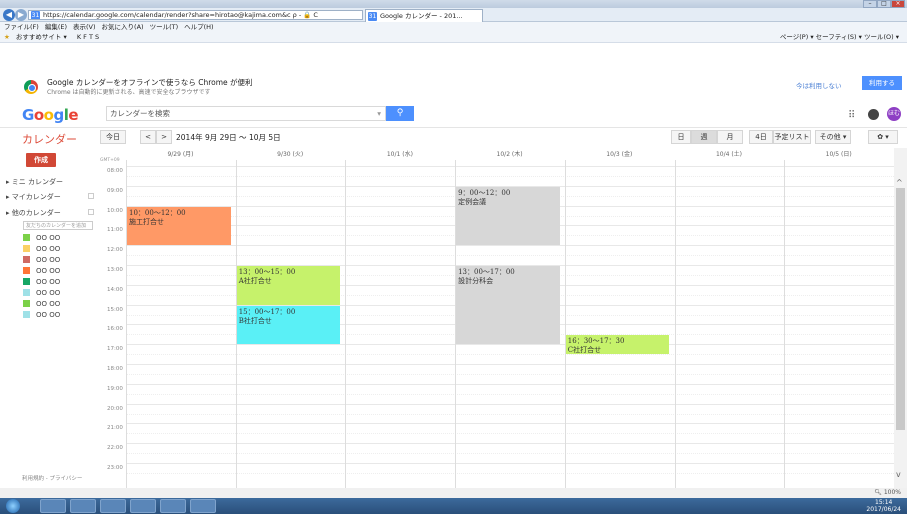 This screenshot has width=907, height=514. Describe the element at coordinates (509, 153) in the screenshot. I see `day-header: 10/2 (木)` at that location.